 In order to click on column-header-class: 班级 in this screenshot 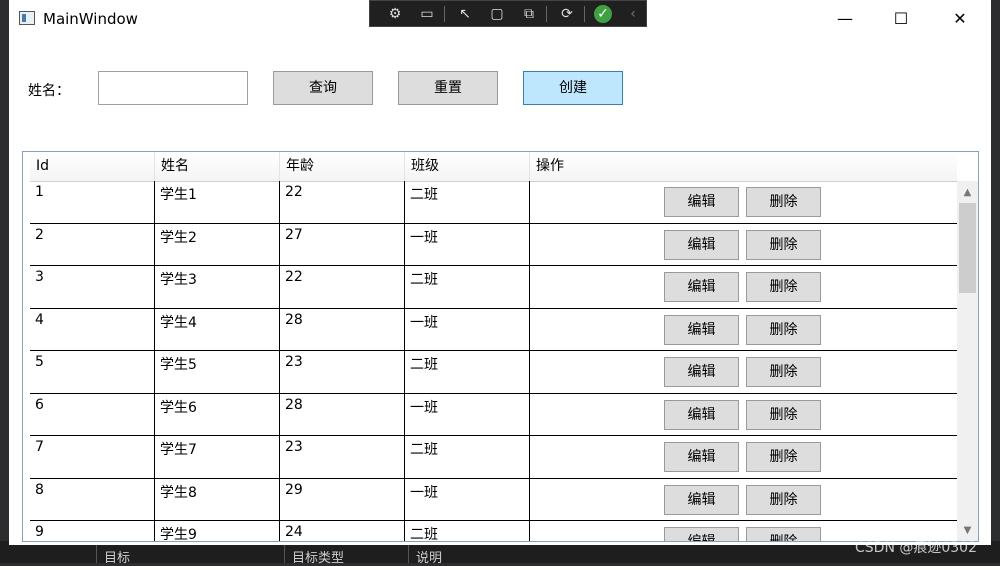, I will do `click(467, 166)`.